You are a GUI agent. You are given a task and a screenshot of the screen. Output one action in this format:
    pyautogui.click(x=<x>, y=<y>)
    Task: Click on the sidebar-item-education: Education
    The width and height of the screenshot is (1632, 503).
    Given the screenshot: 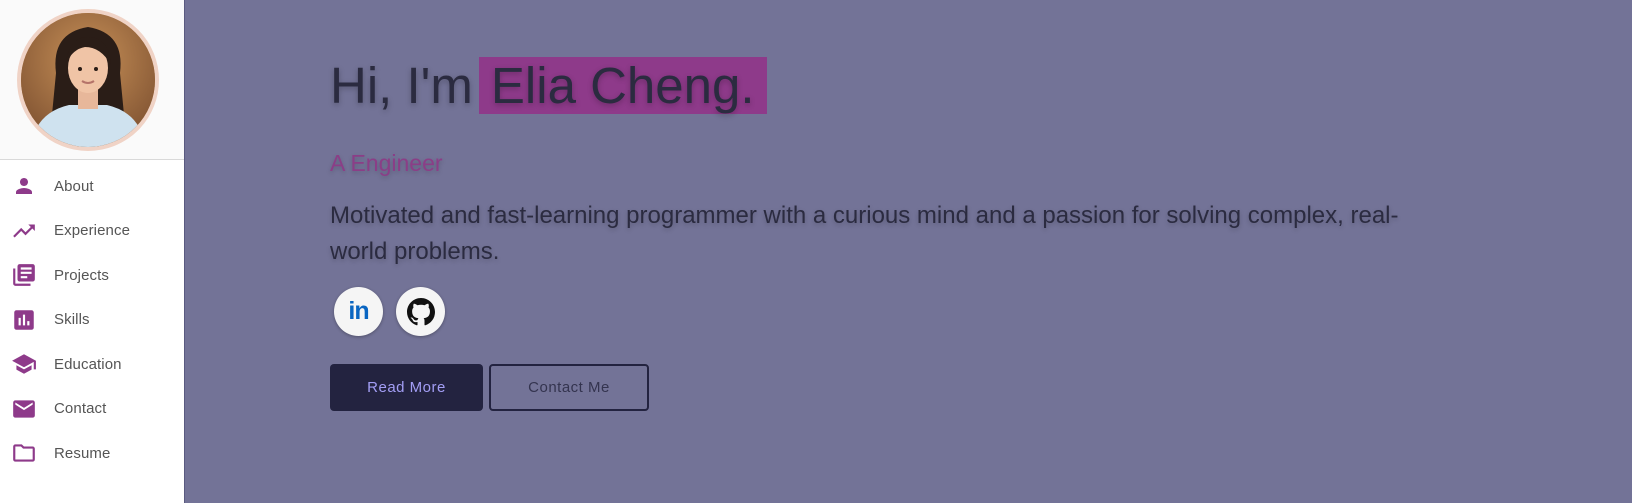 What is the action you would take?
    pyautogui.click(x=92, y=364)
    